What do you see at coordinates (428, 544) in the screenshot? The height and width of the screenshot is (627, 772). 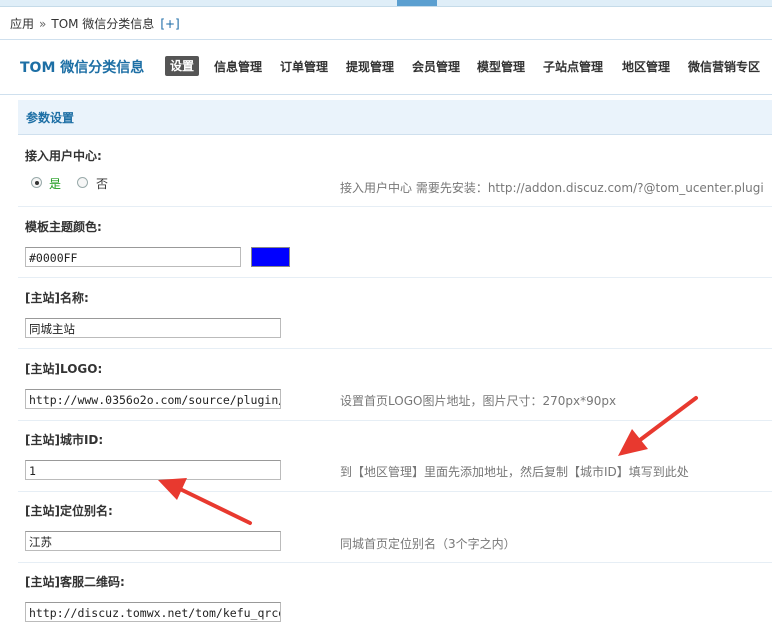 I see `location-alias-hint: 同城首页定位别名（3个字之内）` at bounding box center [428, 544].